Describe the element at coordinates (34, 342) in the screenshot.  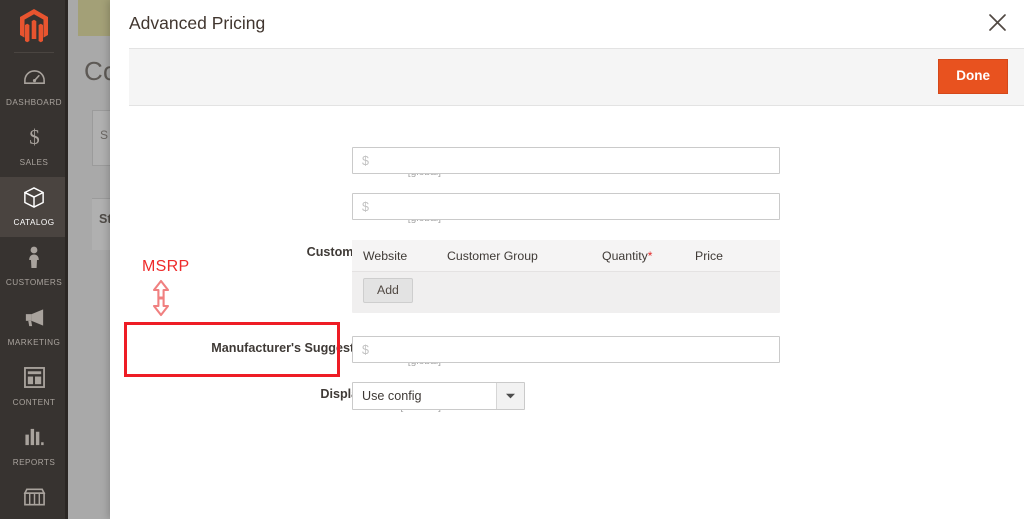
I see `sidebar-item-label: MARKETING` at that location.